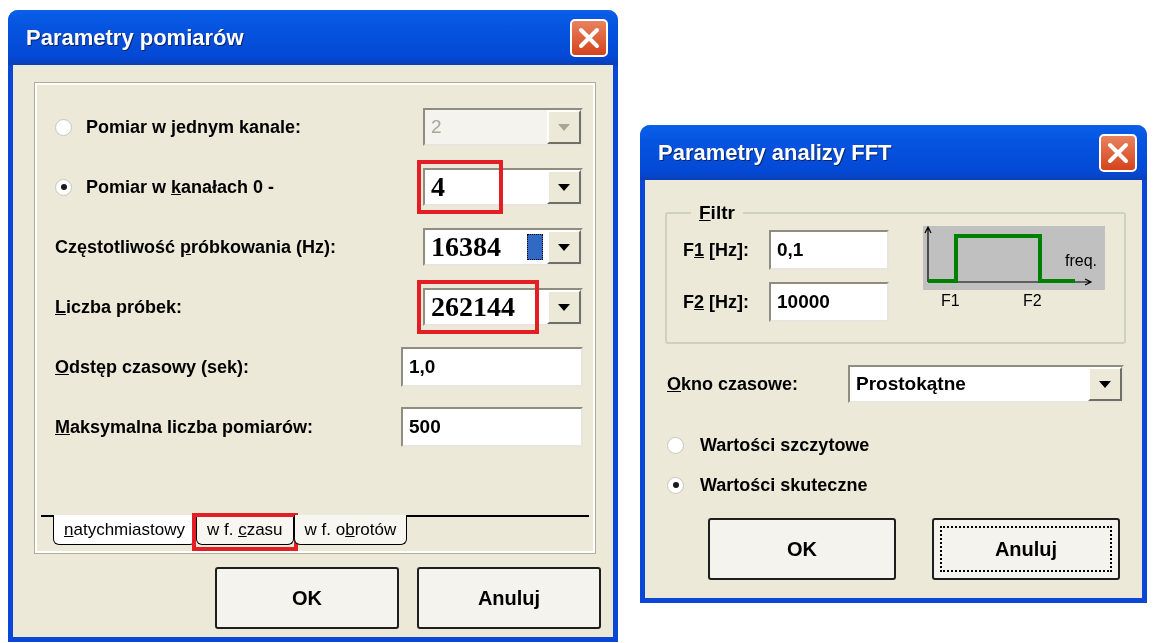  I want to click on dropdown: Prostokątne, so click(986, 384).